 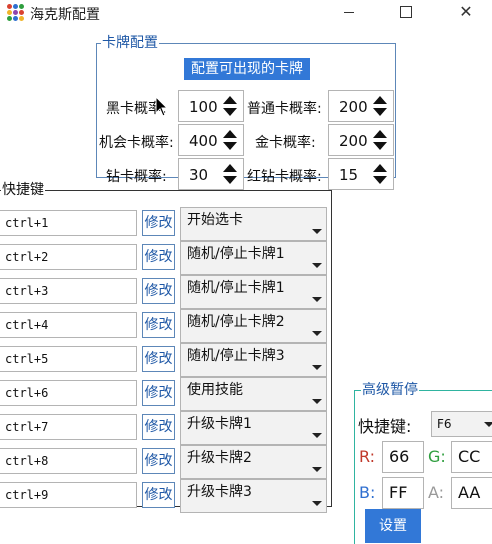 I want to click on shortcut-row: ctrl+4 修改 随机/停止卡牌2, so click(x=164, y=326).